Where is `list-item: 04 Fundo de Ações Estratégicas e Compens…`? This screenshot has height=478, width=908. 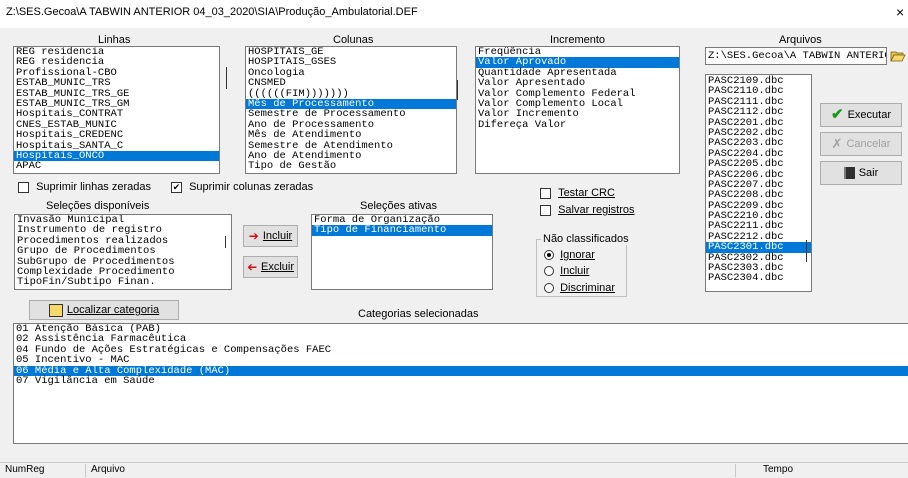
list-item: 04 Fundo de Ações Estratégicas e Compens… is located at coordinates (461, 349).